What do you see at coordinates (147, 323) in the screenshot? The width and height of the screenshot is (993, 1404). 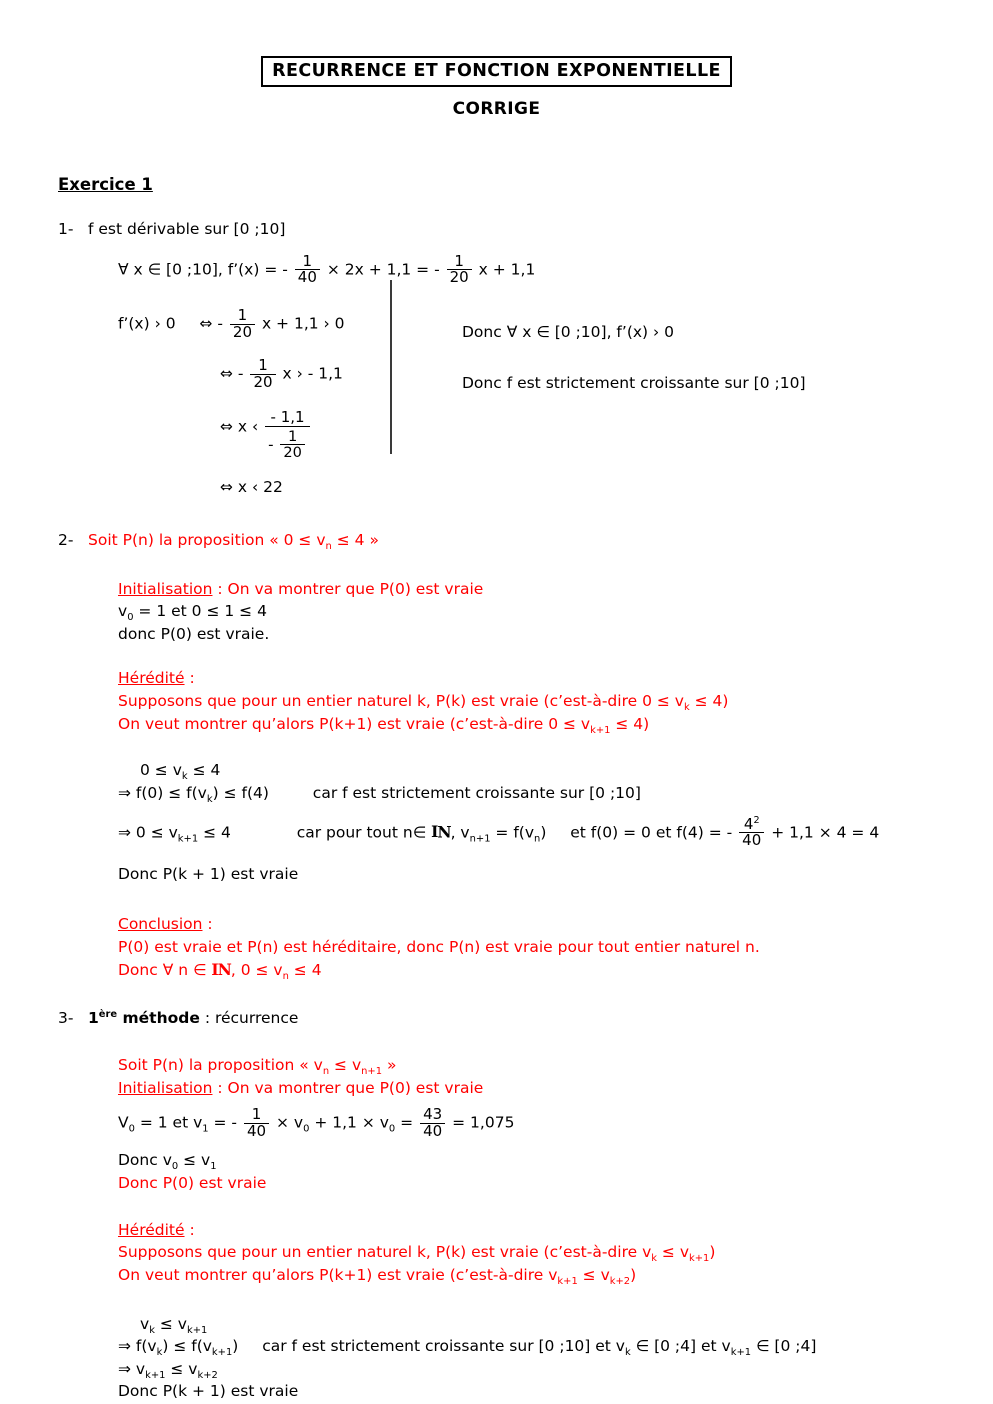 I see `inequality-1-lhs: f’(x) › 0` at bounding box center [147, 323].